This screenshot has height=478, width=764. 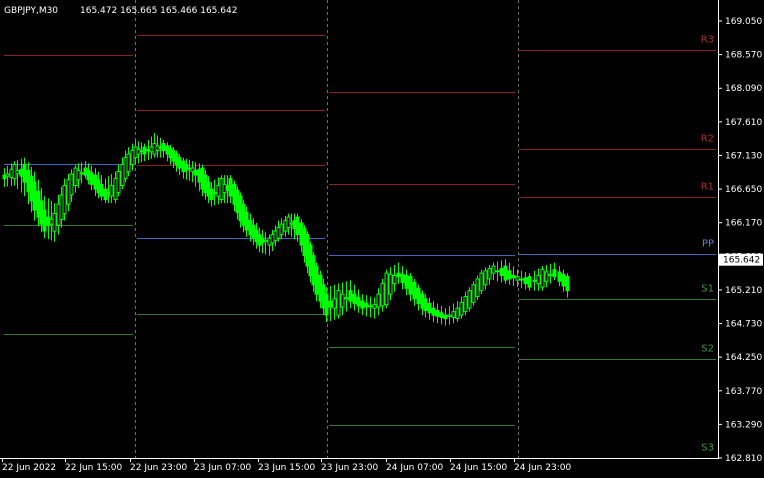 What do you see at coordinates (743, 89) in the screenshot?
I see `price-tick-label: 168.090` at bounding box center [743, 89].